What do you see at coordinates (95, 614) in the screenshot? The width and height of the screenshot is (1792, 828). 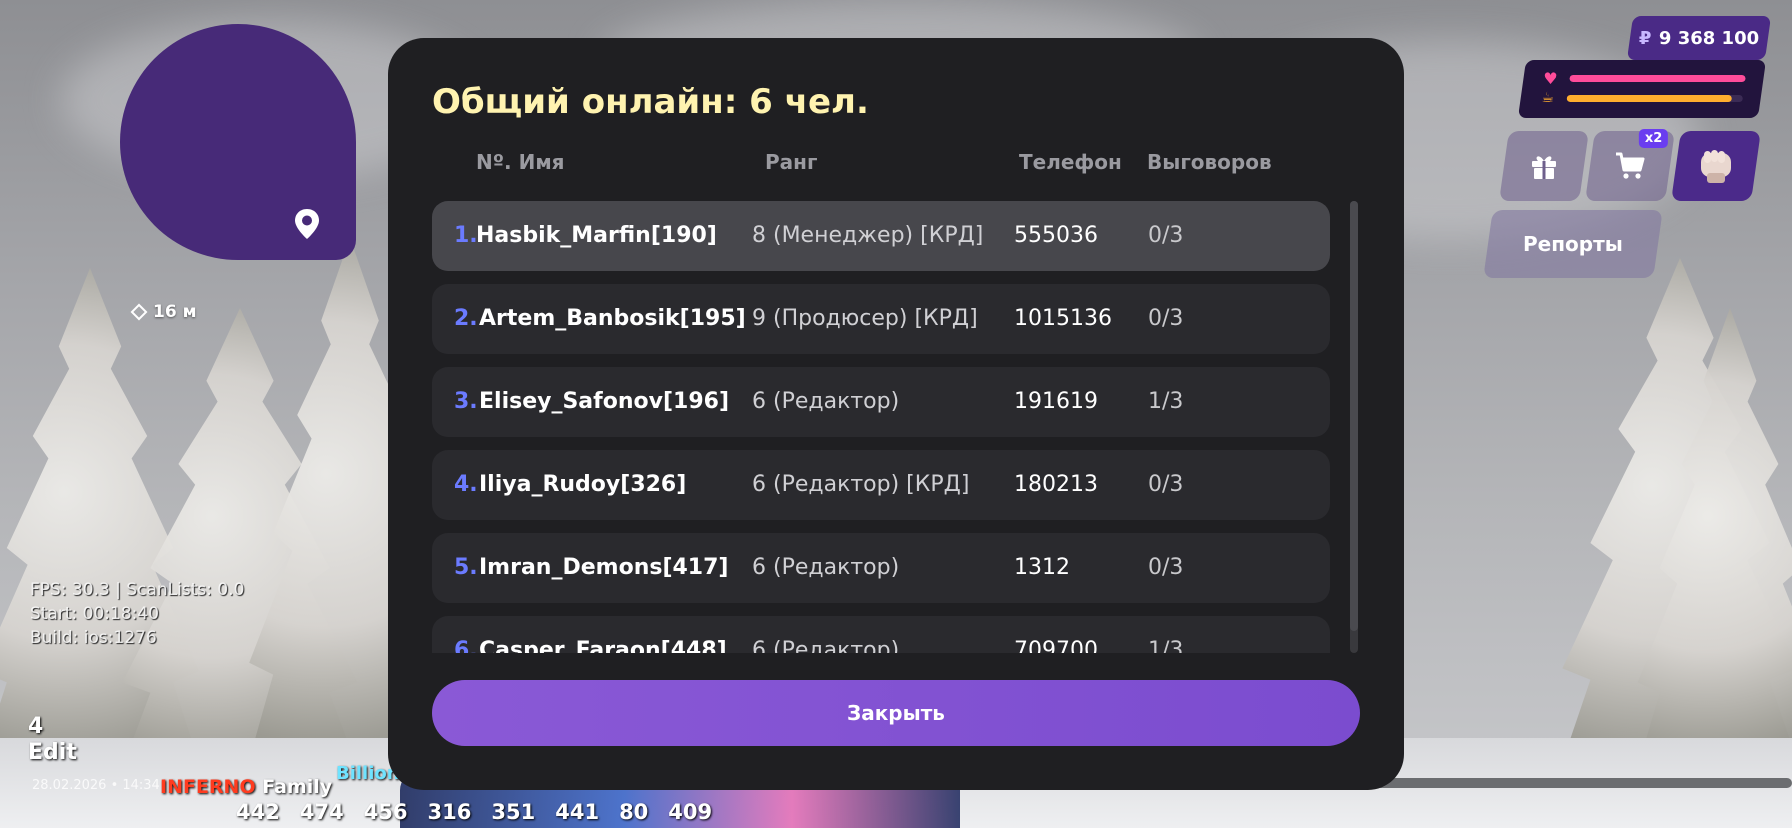 I see `debug-start: Start: 00:18:40` at bounding box center [95, 614].